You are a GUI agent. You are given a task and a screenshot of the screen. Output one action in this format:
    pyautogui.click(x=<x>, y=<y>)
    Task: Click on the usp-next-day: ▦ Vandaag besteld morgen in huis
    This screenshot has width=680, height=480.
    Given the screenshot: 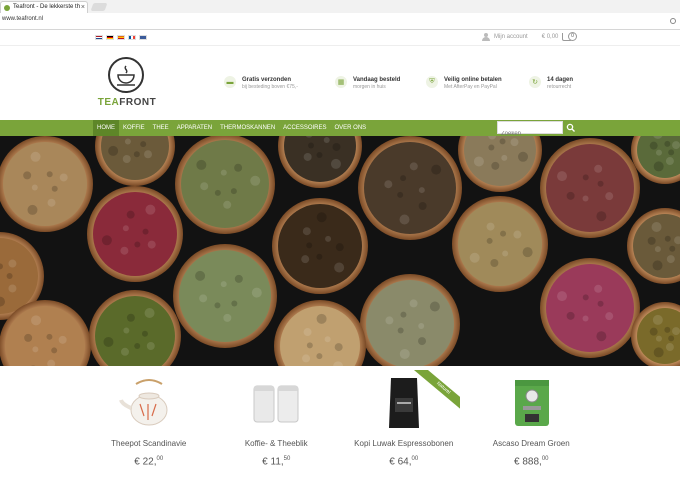 What is the action you would take?
    pyautogui.click(x=367, y=83)
    